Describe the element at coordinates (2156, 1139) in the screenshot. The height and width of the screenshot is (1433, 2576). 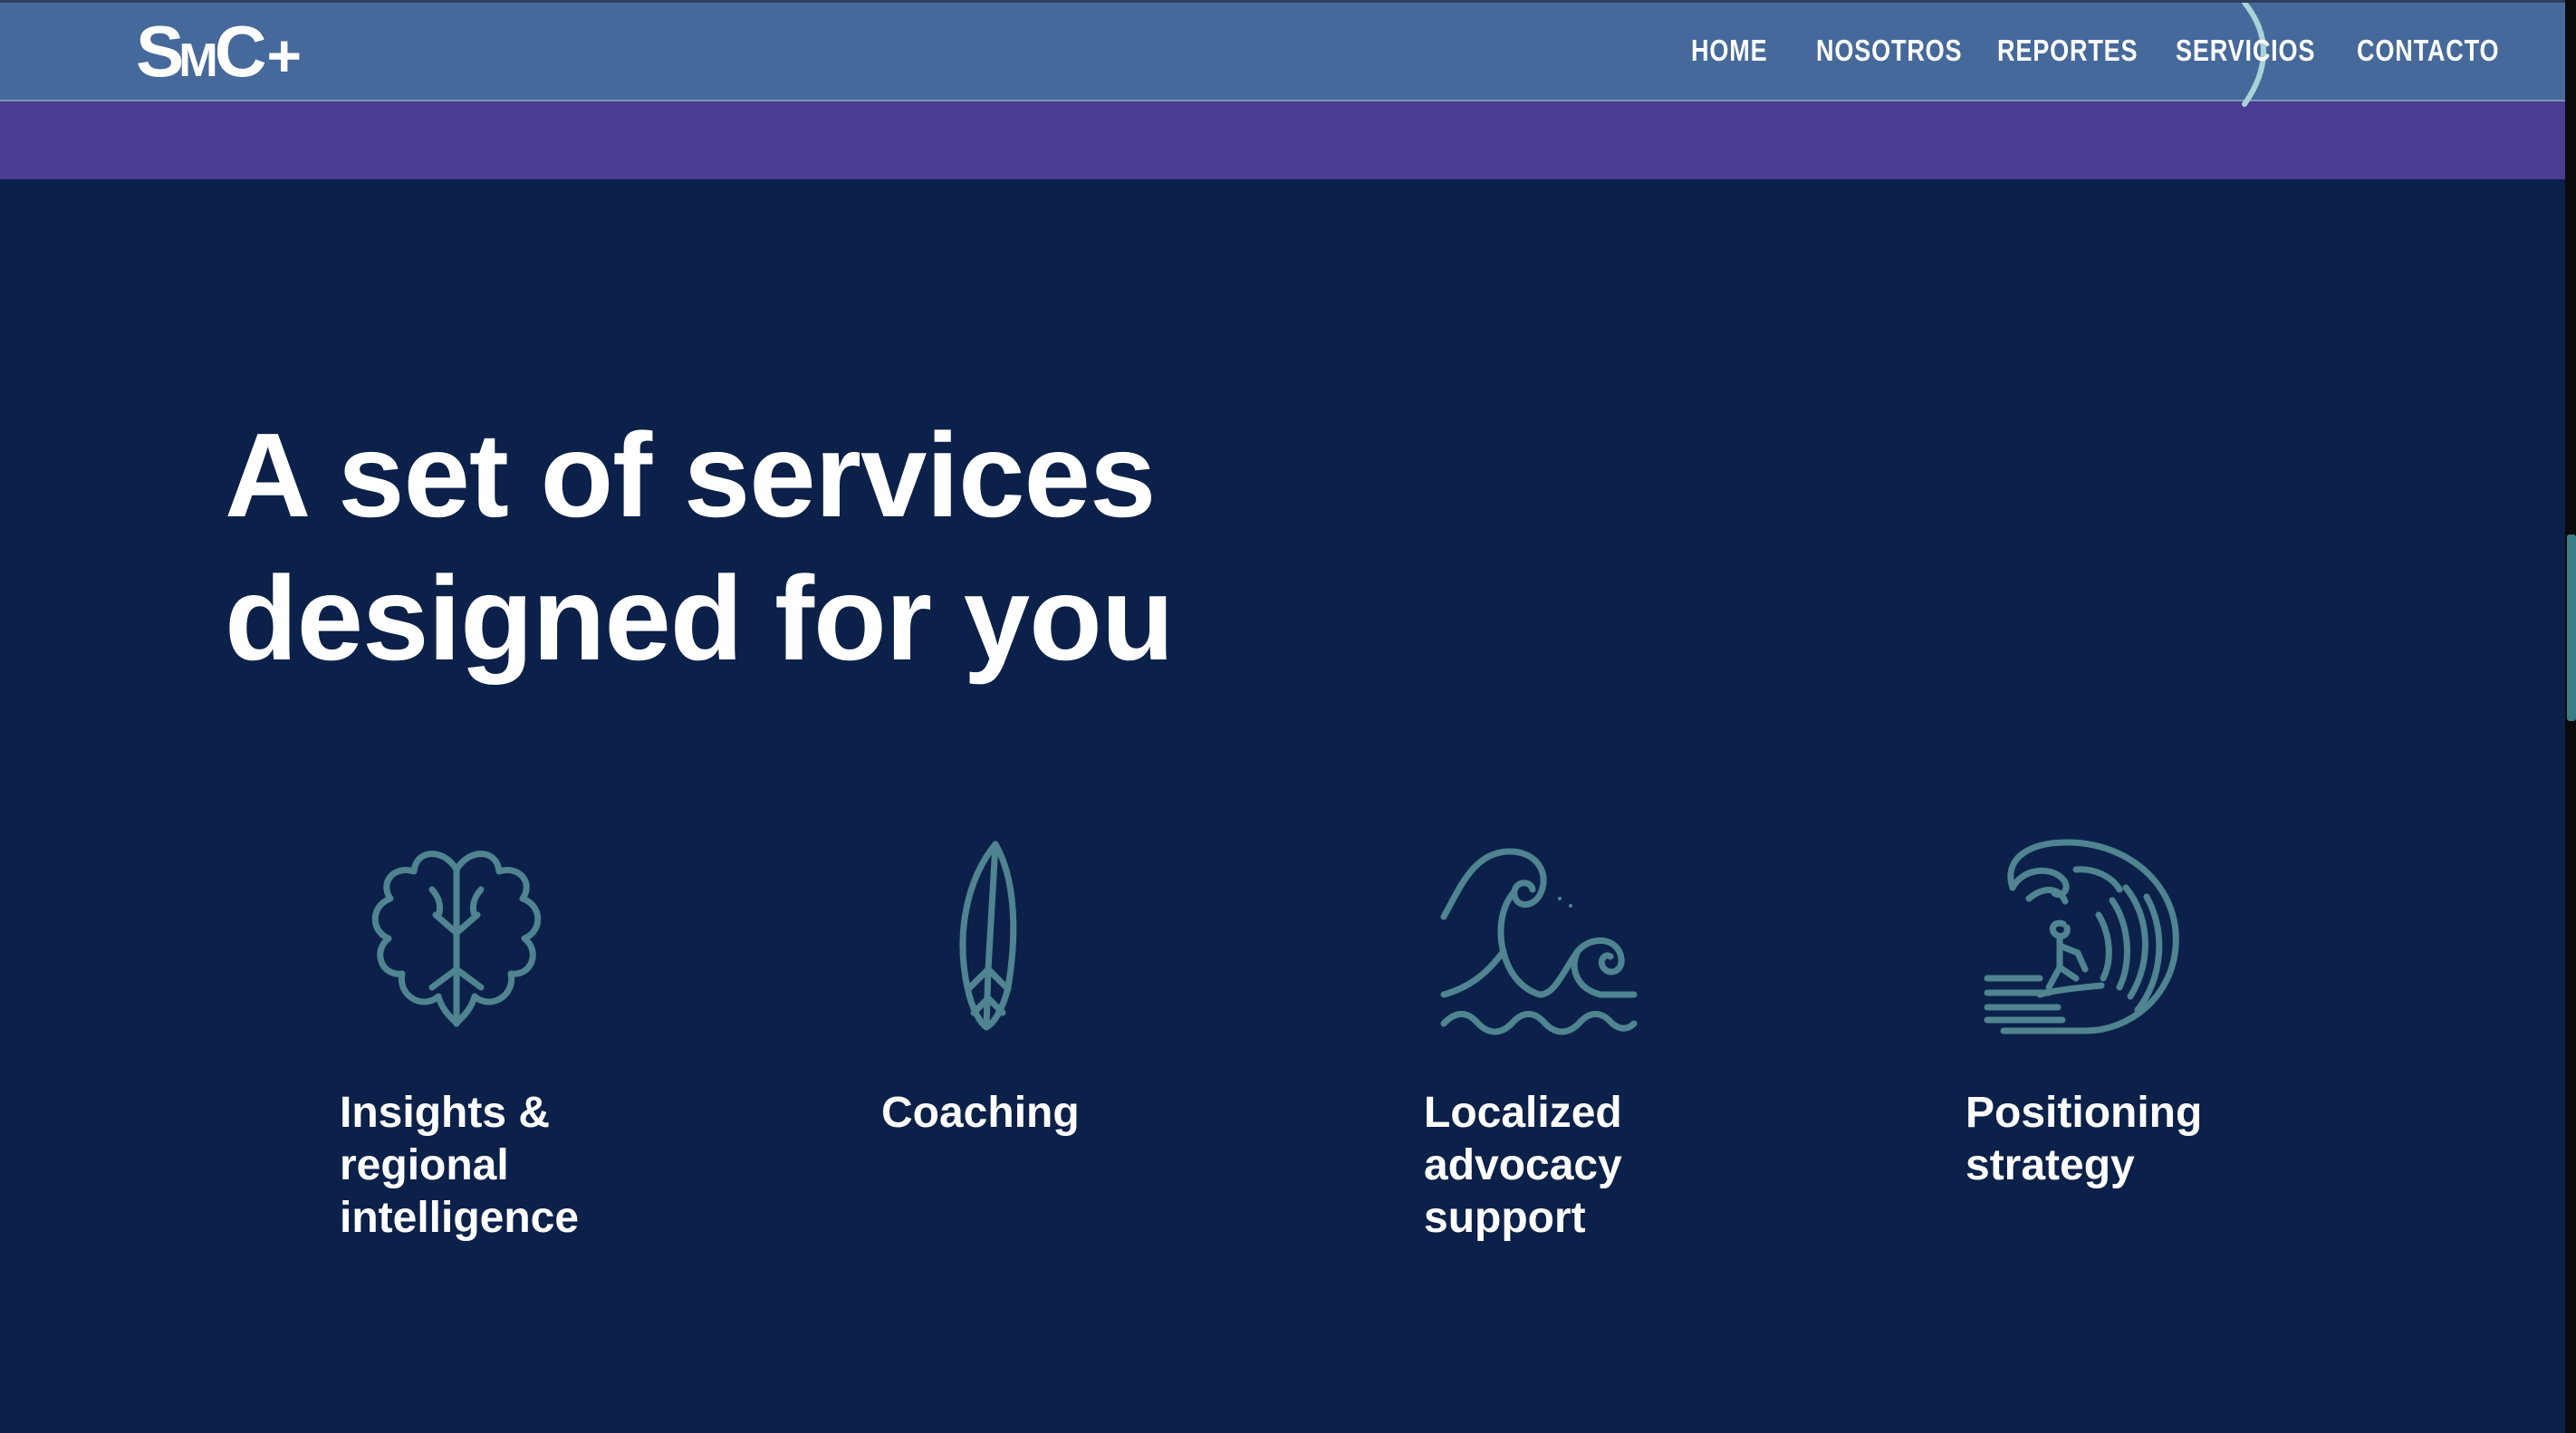
I see `service-label: Positioning strategy` at that location.